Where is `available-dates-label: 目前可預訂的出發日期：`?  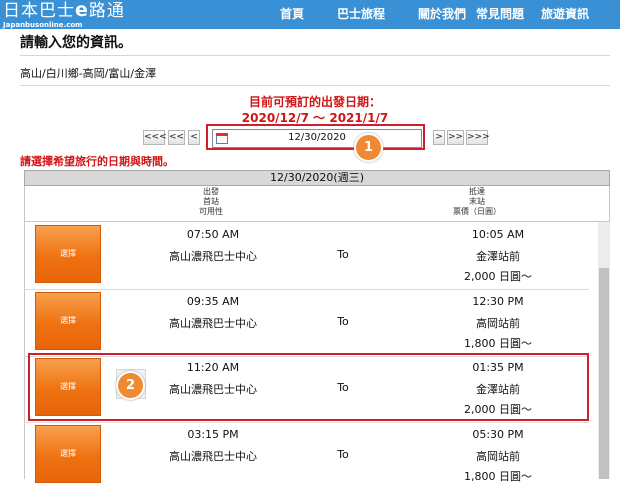
available-dates-label: 目前可預訂的出發日期： is located at coordinates (314, 102).